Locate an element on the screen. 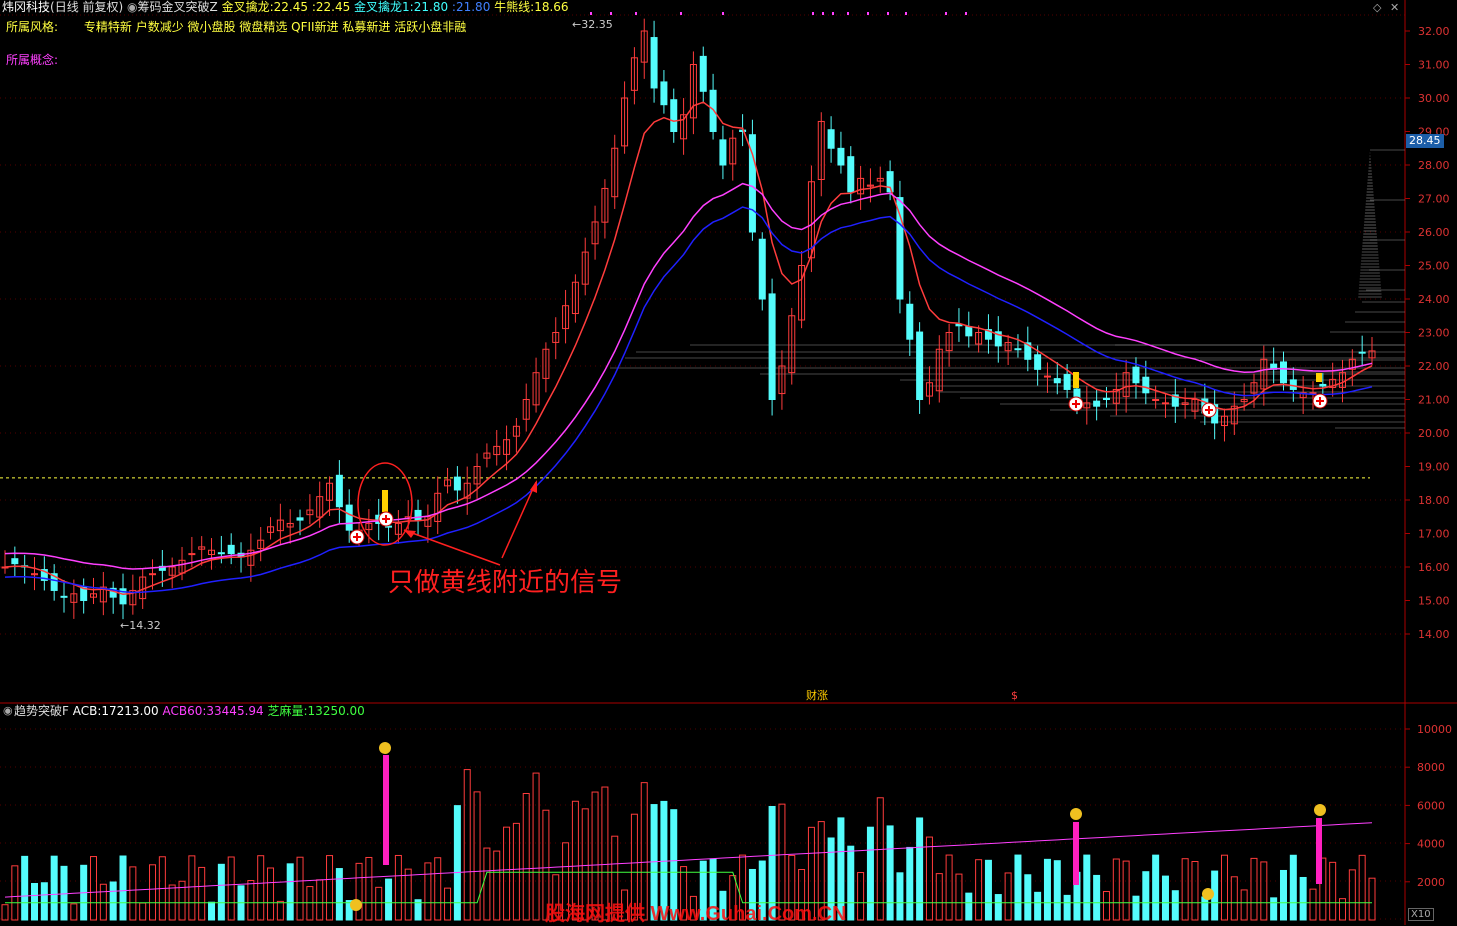  style-label: 所属风格: is located at coordinates (32, 27).